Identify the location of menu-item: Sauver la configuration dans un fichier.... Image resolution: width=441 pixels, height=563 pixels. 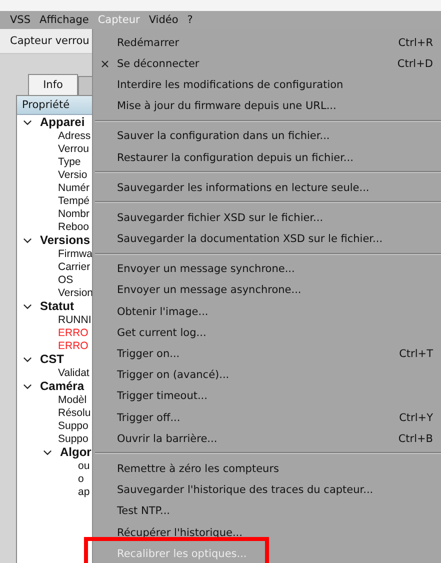
(267, 136).